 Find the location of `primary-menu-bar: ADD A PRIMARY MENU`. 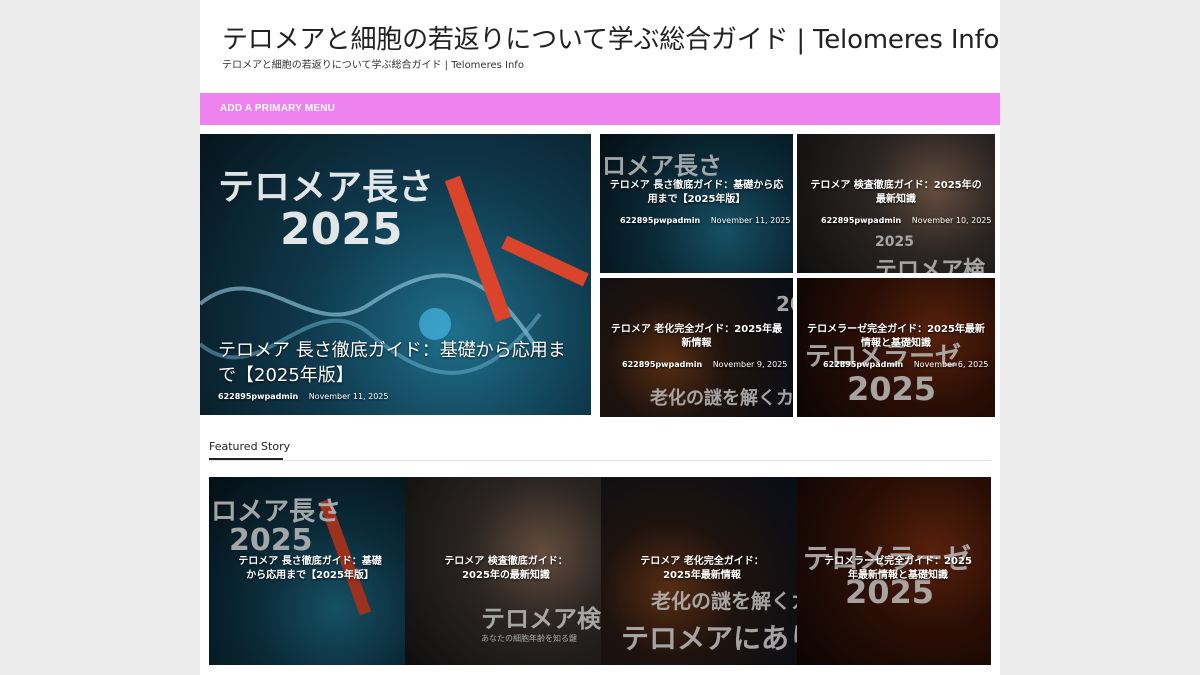

primary-menu-bar: ADD A PRIMARY MENU is located at coordinates (600, 109).